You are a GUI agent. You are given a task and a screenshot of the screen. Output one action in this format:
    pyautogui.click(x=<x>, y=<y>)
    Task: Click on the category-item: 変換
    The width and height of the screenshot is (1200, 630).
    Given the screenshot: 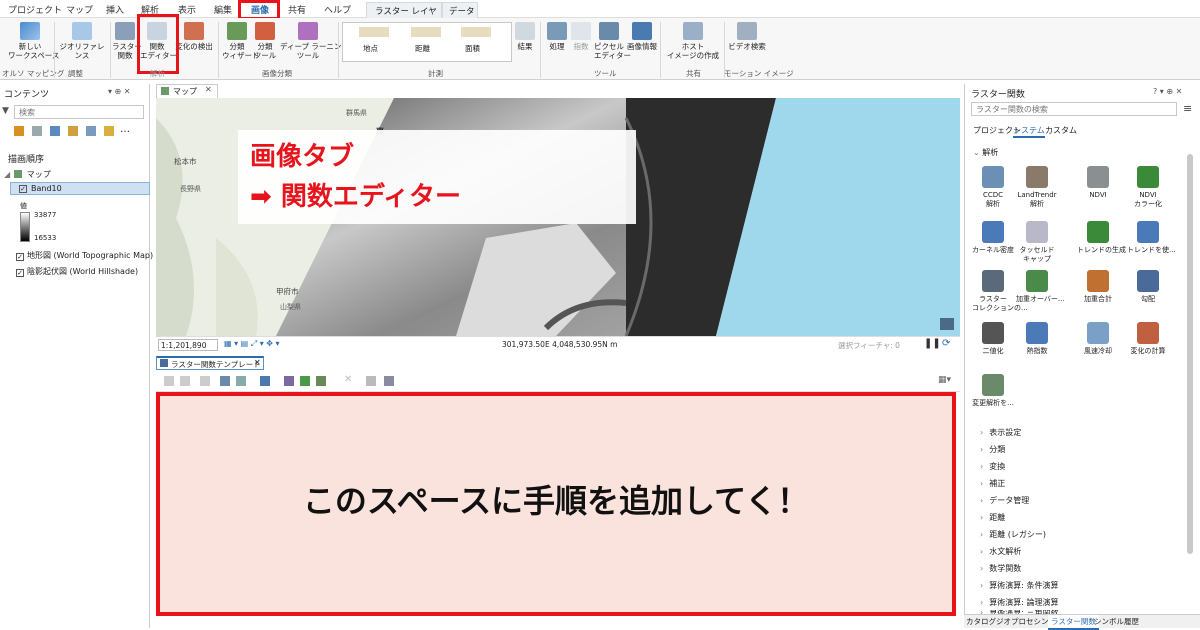 What is the action you would take?
    pyautogui.click(x=992, y=466)
    